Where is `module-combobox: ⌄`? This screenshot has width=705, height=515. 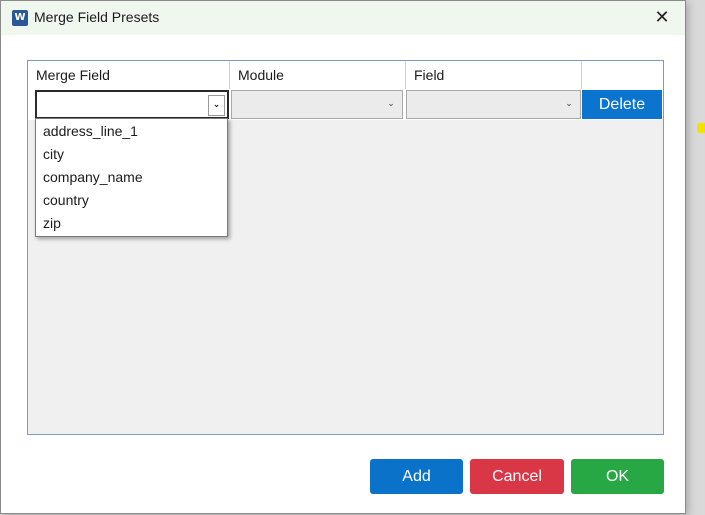 module-combobox: ⌄ is located at coordinates (317, 104).